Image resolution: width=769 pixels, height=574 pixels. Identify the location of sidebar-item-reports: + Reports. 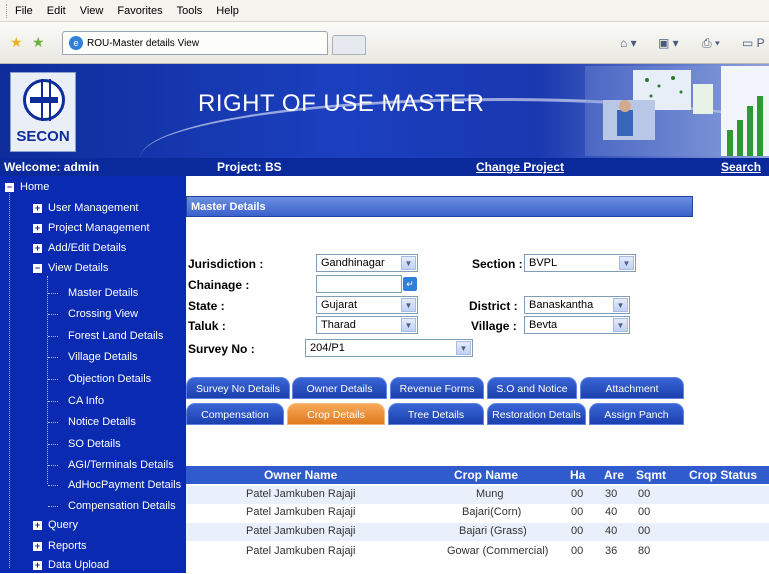
(60, 546).